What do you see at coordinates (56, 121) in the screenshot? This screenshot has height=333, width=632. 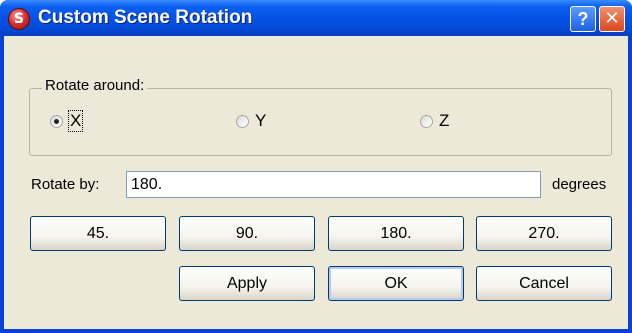 I see `radio-x-circle` at bounding box center [56, 121].